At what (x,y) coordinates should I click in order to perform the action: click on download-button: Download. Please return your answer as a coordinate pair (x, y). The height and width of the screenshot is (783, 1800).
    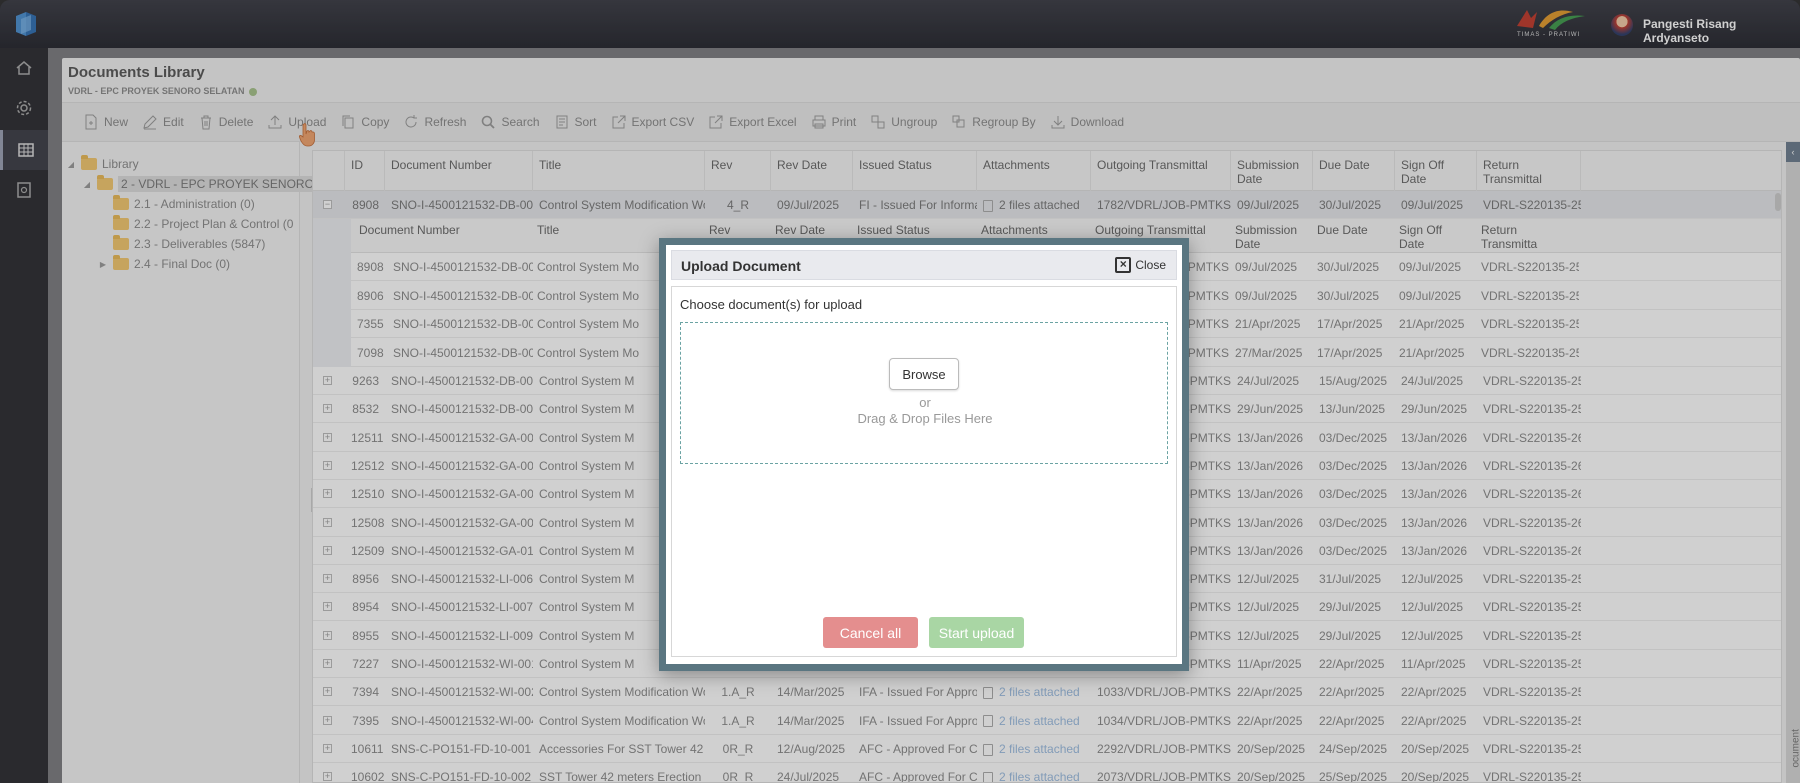
    Looking at the image, I should click on (1087, 122).